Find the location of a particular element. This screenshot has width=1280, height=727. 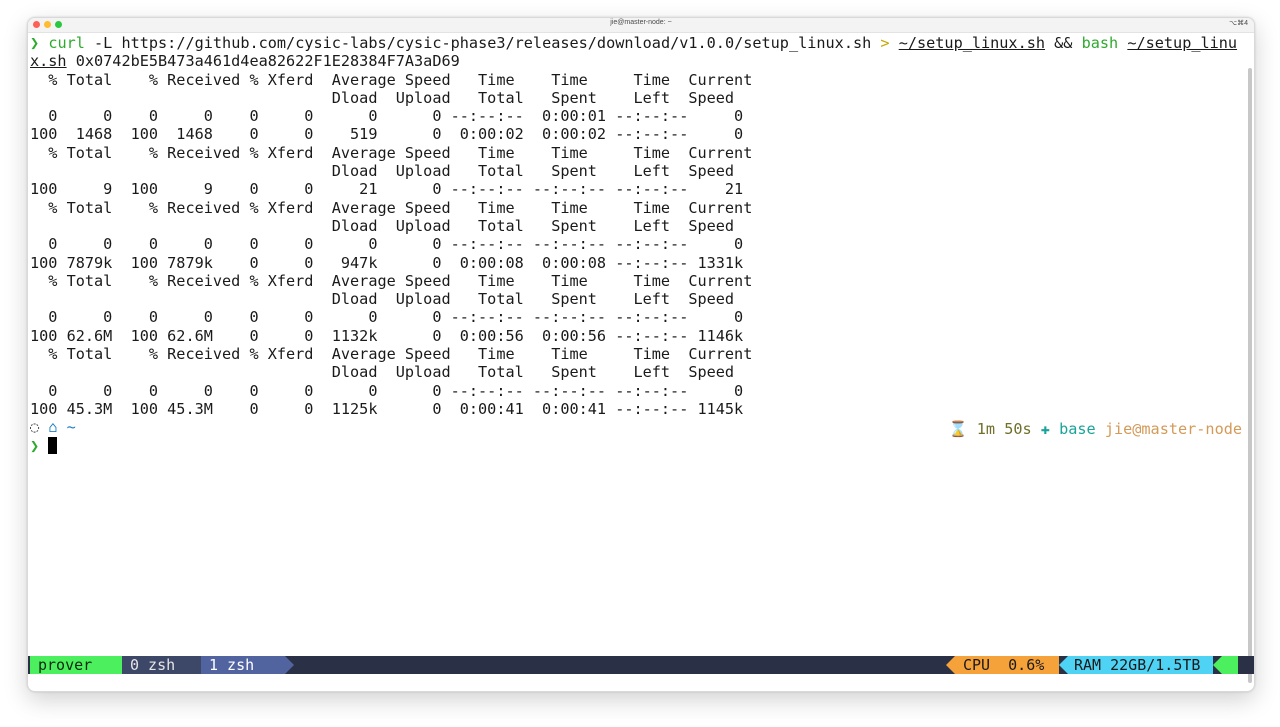

tmux-cpu: CPU 0.6% is located at coordinates (1007, 665).